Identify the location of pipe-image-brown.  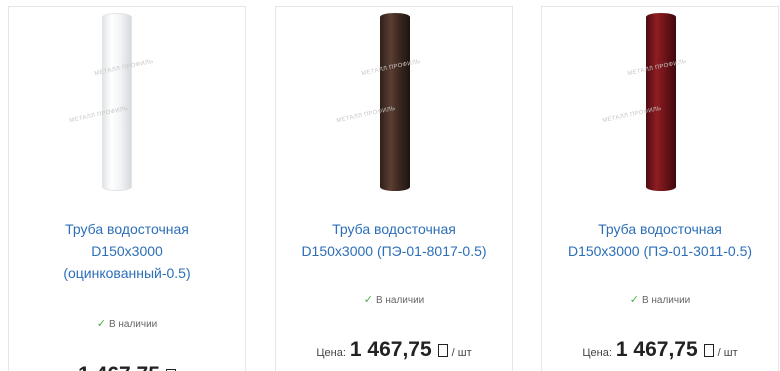
(395, 102).